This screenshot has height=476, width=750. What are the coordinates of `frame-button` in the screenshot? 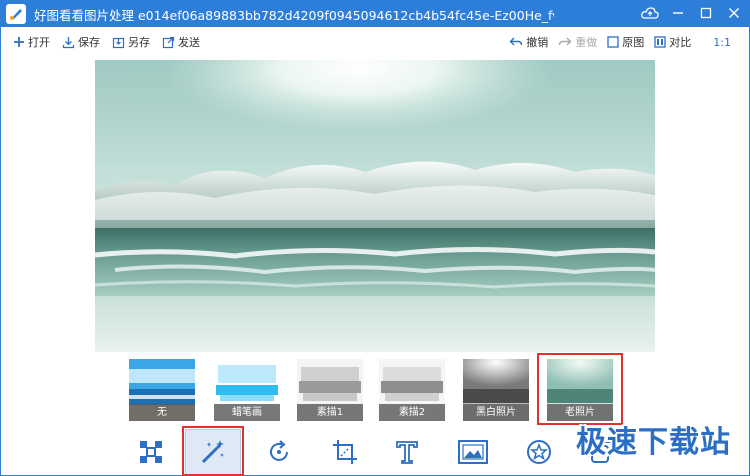 It's located at (473, 452).